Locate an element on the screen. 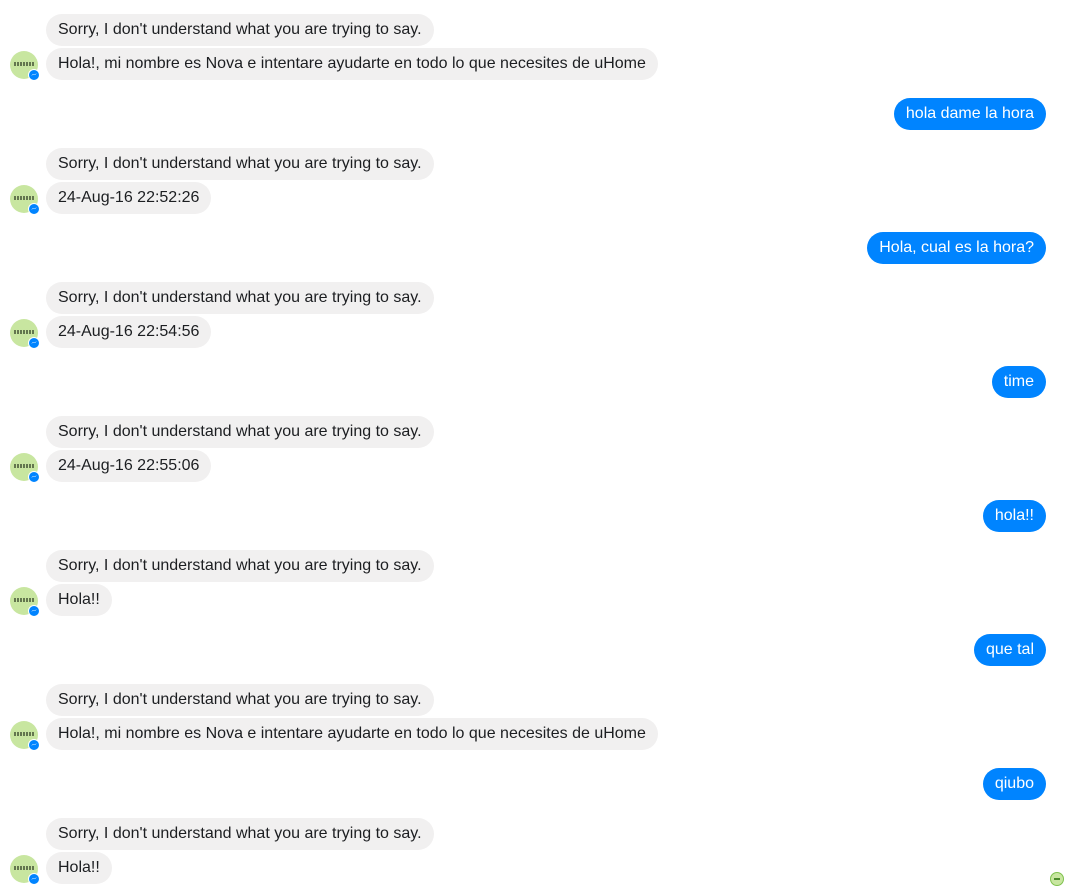  user-message: hola!! is located at coordinates (1014, 516).